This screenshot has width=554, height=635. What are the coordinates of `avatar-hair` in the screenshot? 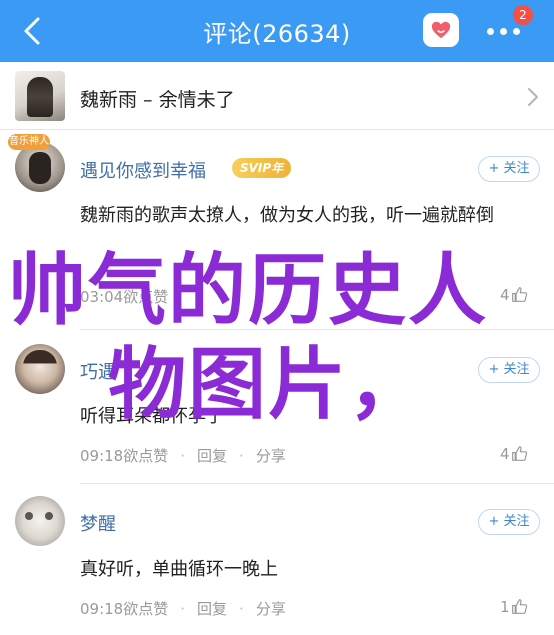 It's located at (40, 372).